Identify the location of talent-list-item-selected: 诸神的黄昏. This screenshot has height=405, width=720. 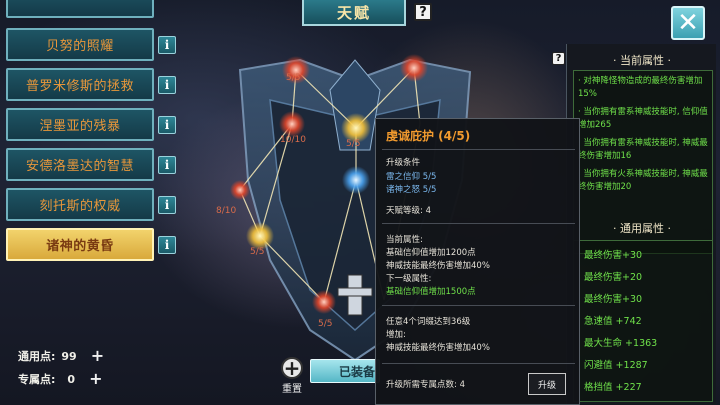
(80, 244).